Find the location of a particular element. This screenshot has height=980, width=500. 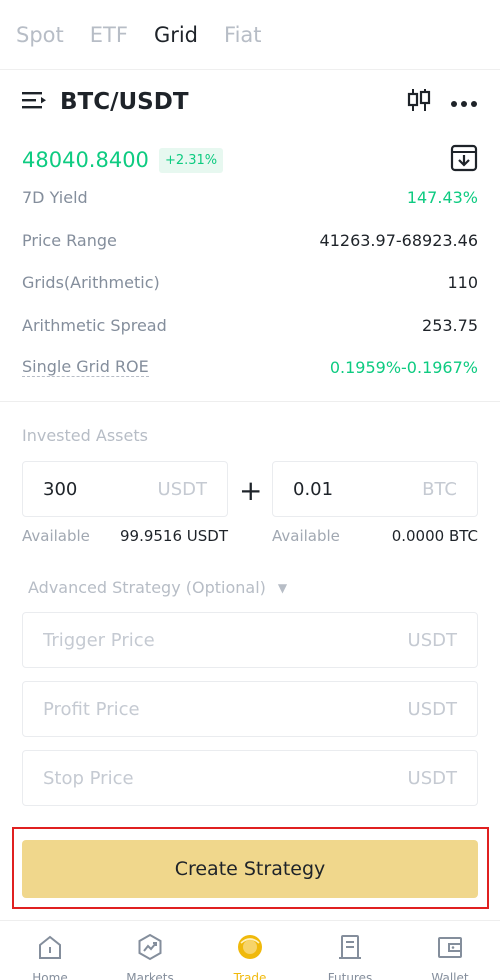

plus-sign: + is located at coordinates (251, 490).